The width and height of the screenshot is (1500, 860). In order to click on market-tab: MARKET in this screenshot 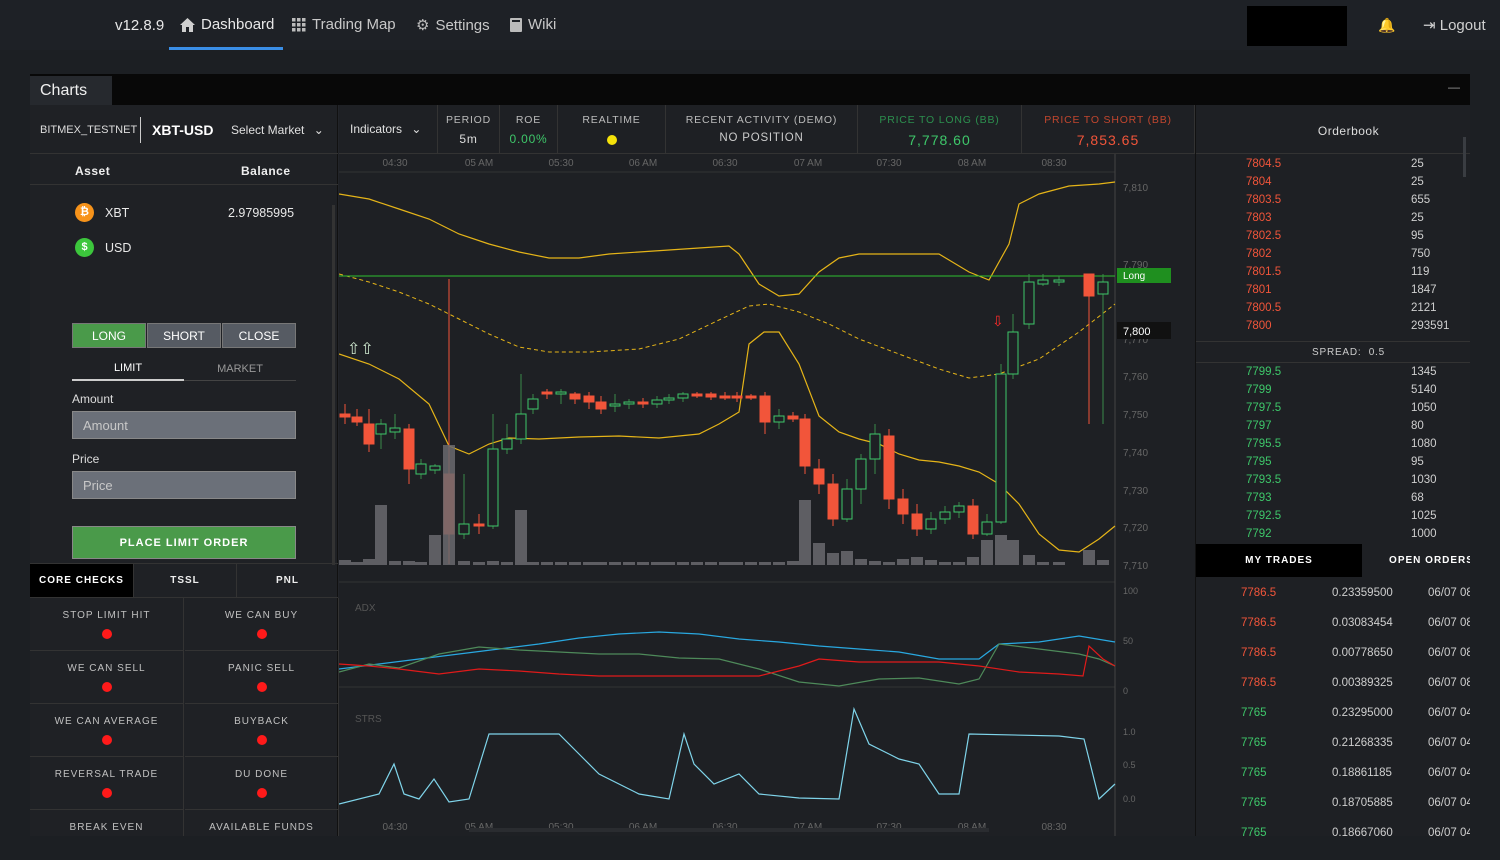, I will do `click(240, 369)`.